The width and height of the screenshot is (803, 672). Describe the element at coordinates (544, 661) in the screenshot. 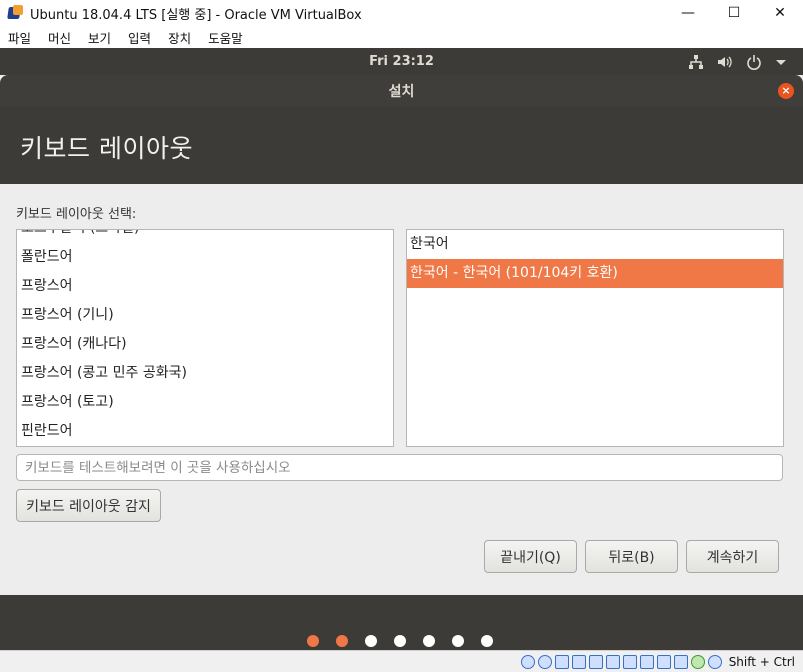

I see `optical-drive-icon` at that location.